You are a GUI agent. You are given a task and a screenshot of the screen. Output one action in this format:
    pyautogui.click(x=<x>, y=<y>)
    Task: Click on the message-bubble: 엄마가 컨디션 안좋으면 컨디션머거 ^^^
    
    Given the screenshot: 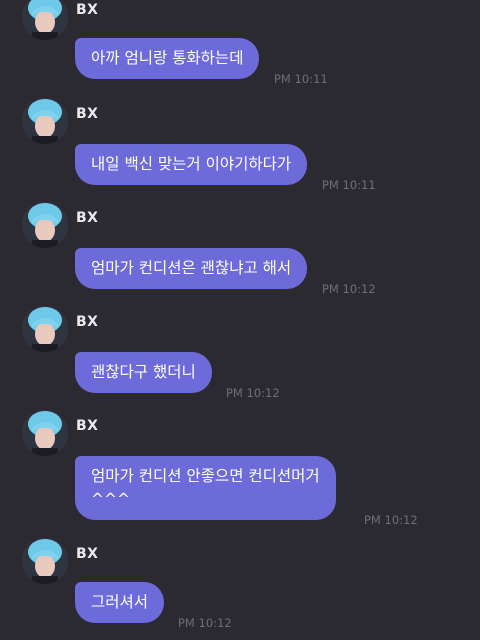 What is the action you would take?
    pyautogui.click(x=205, y=488)
    